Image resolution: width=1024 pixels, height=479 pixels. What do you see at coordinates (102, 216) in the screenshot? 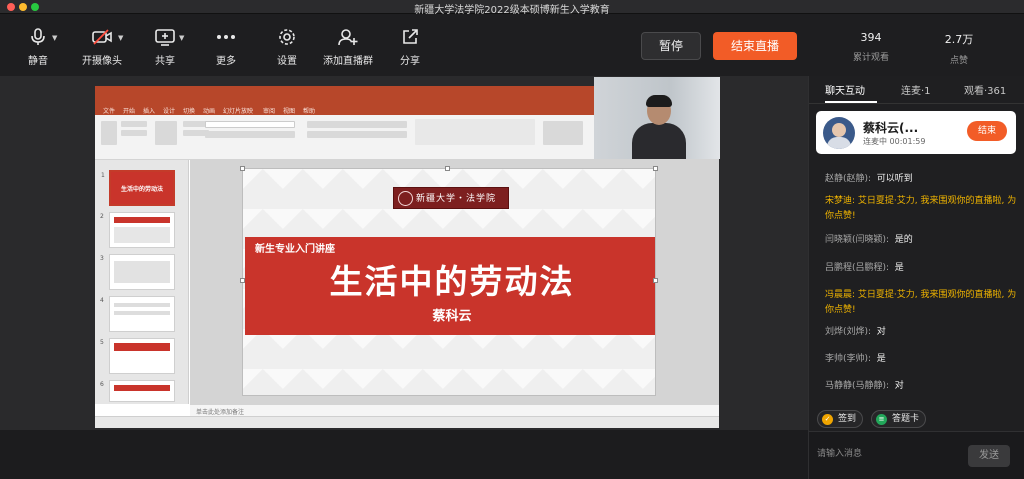
I see `thumb-number: 2` at bounding box center [102, 216].